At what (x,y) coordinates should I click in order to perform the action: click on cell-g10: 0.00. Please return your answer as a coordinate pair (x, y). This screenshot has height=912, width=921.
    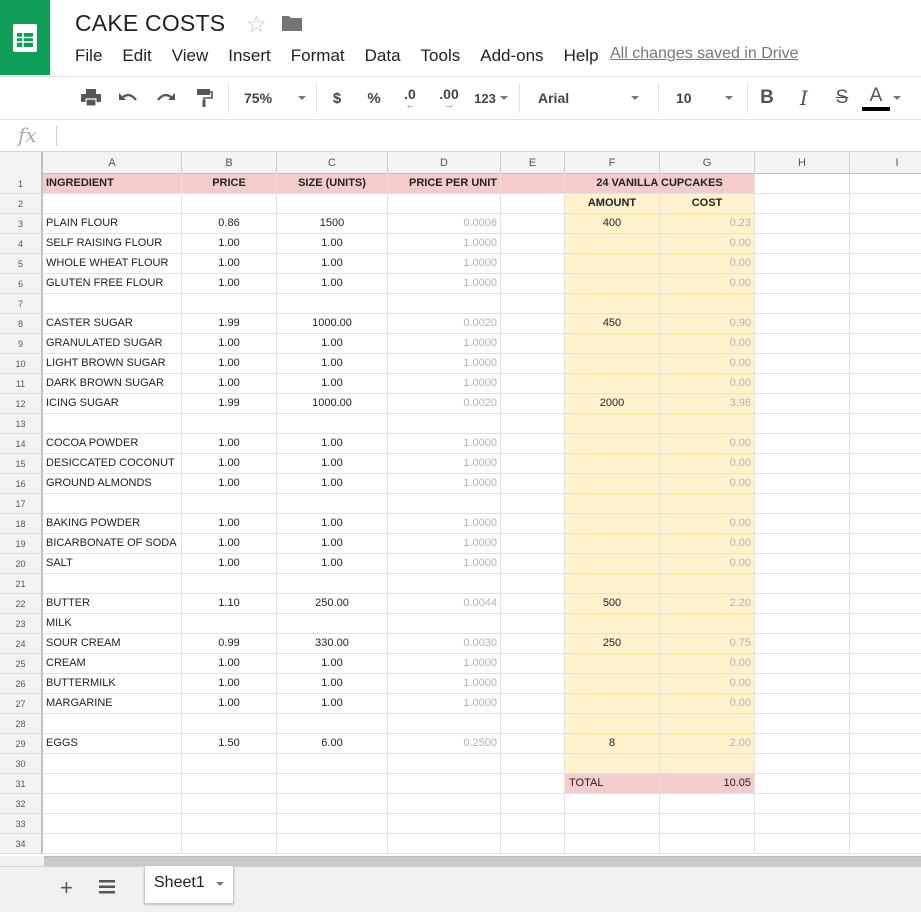
    Looking at the image, I should click on (707, 364).